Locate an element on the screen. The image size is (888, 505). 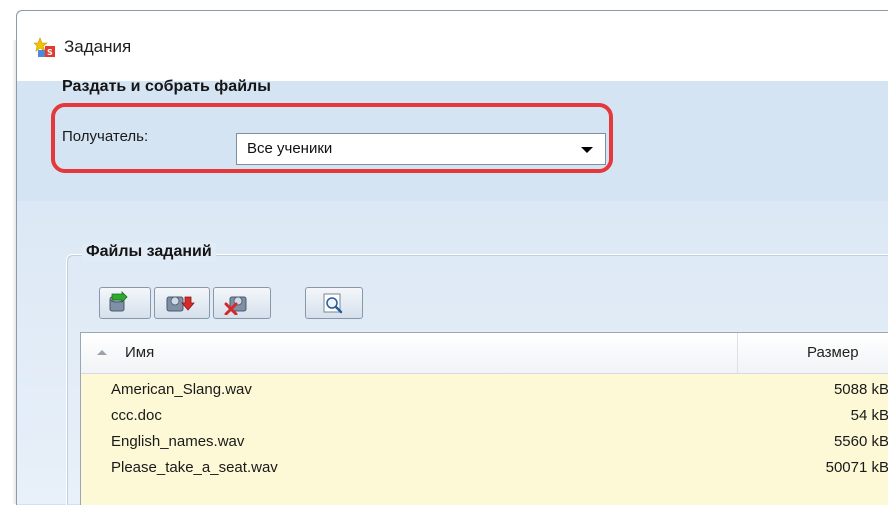
preview-icon is located at coordinates (333, 303).